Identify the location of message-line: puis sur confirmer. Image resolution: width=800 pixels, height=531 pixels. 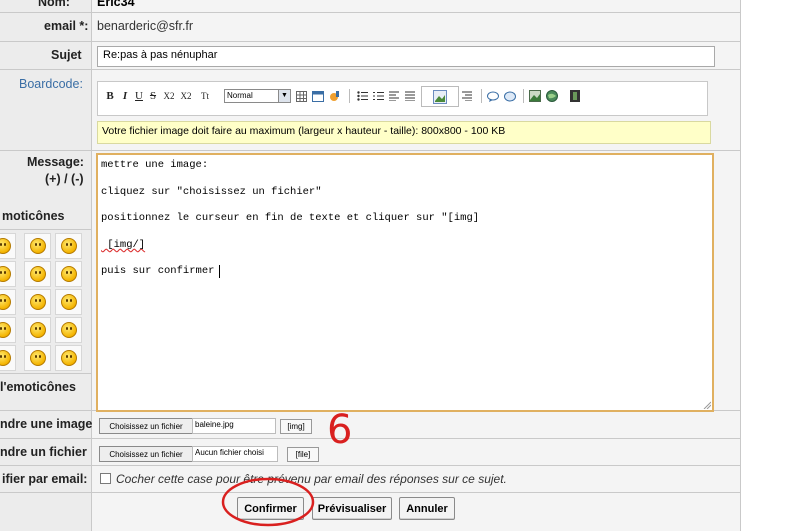
(158, 271).